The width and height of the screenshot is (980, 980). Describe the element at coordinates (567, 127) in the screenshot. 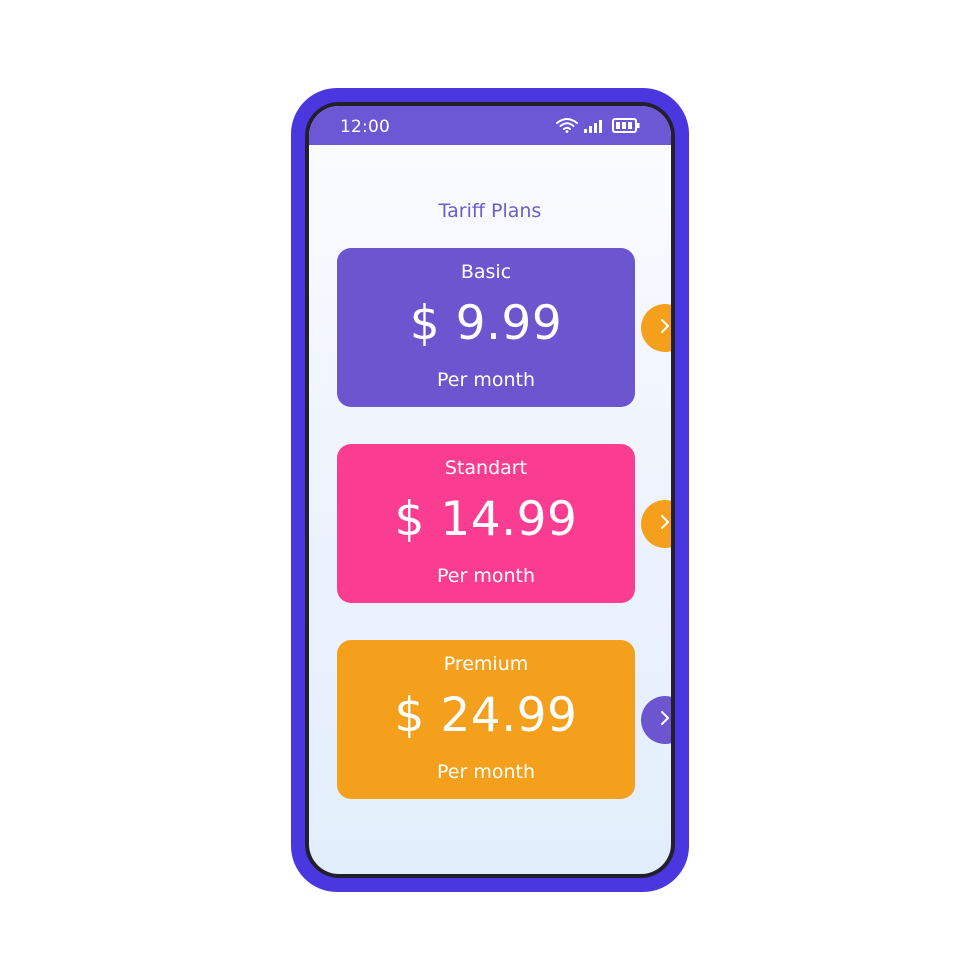

I see `wifi-icon` at that location.